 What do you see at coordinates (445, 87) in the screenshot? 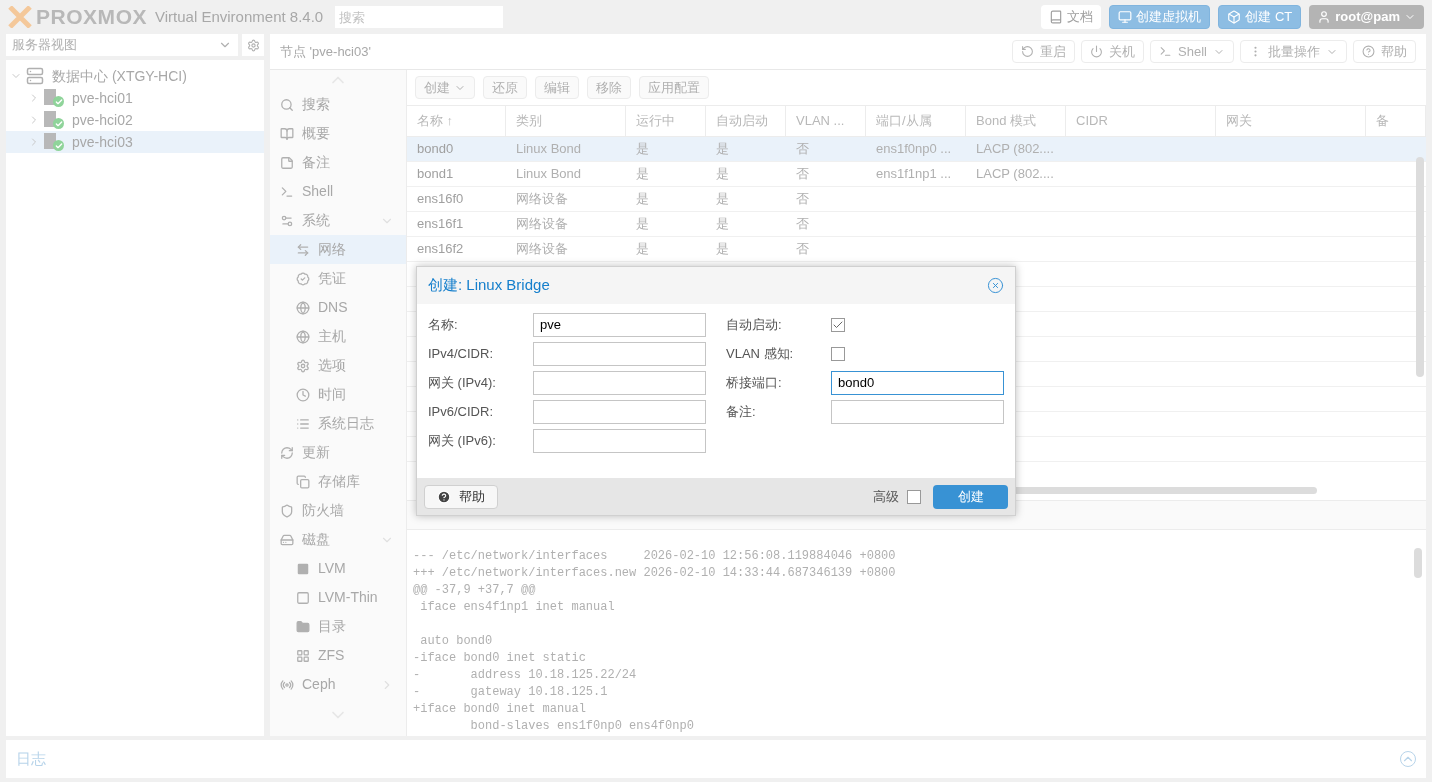
I see `toolbar-button: 创建` at bounding box center [445, 87].